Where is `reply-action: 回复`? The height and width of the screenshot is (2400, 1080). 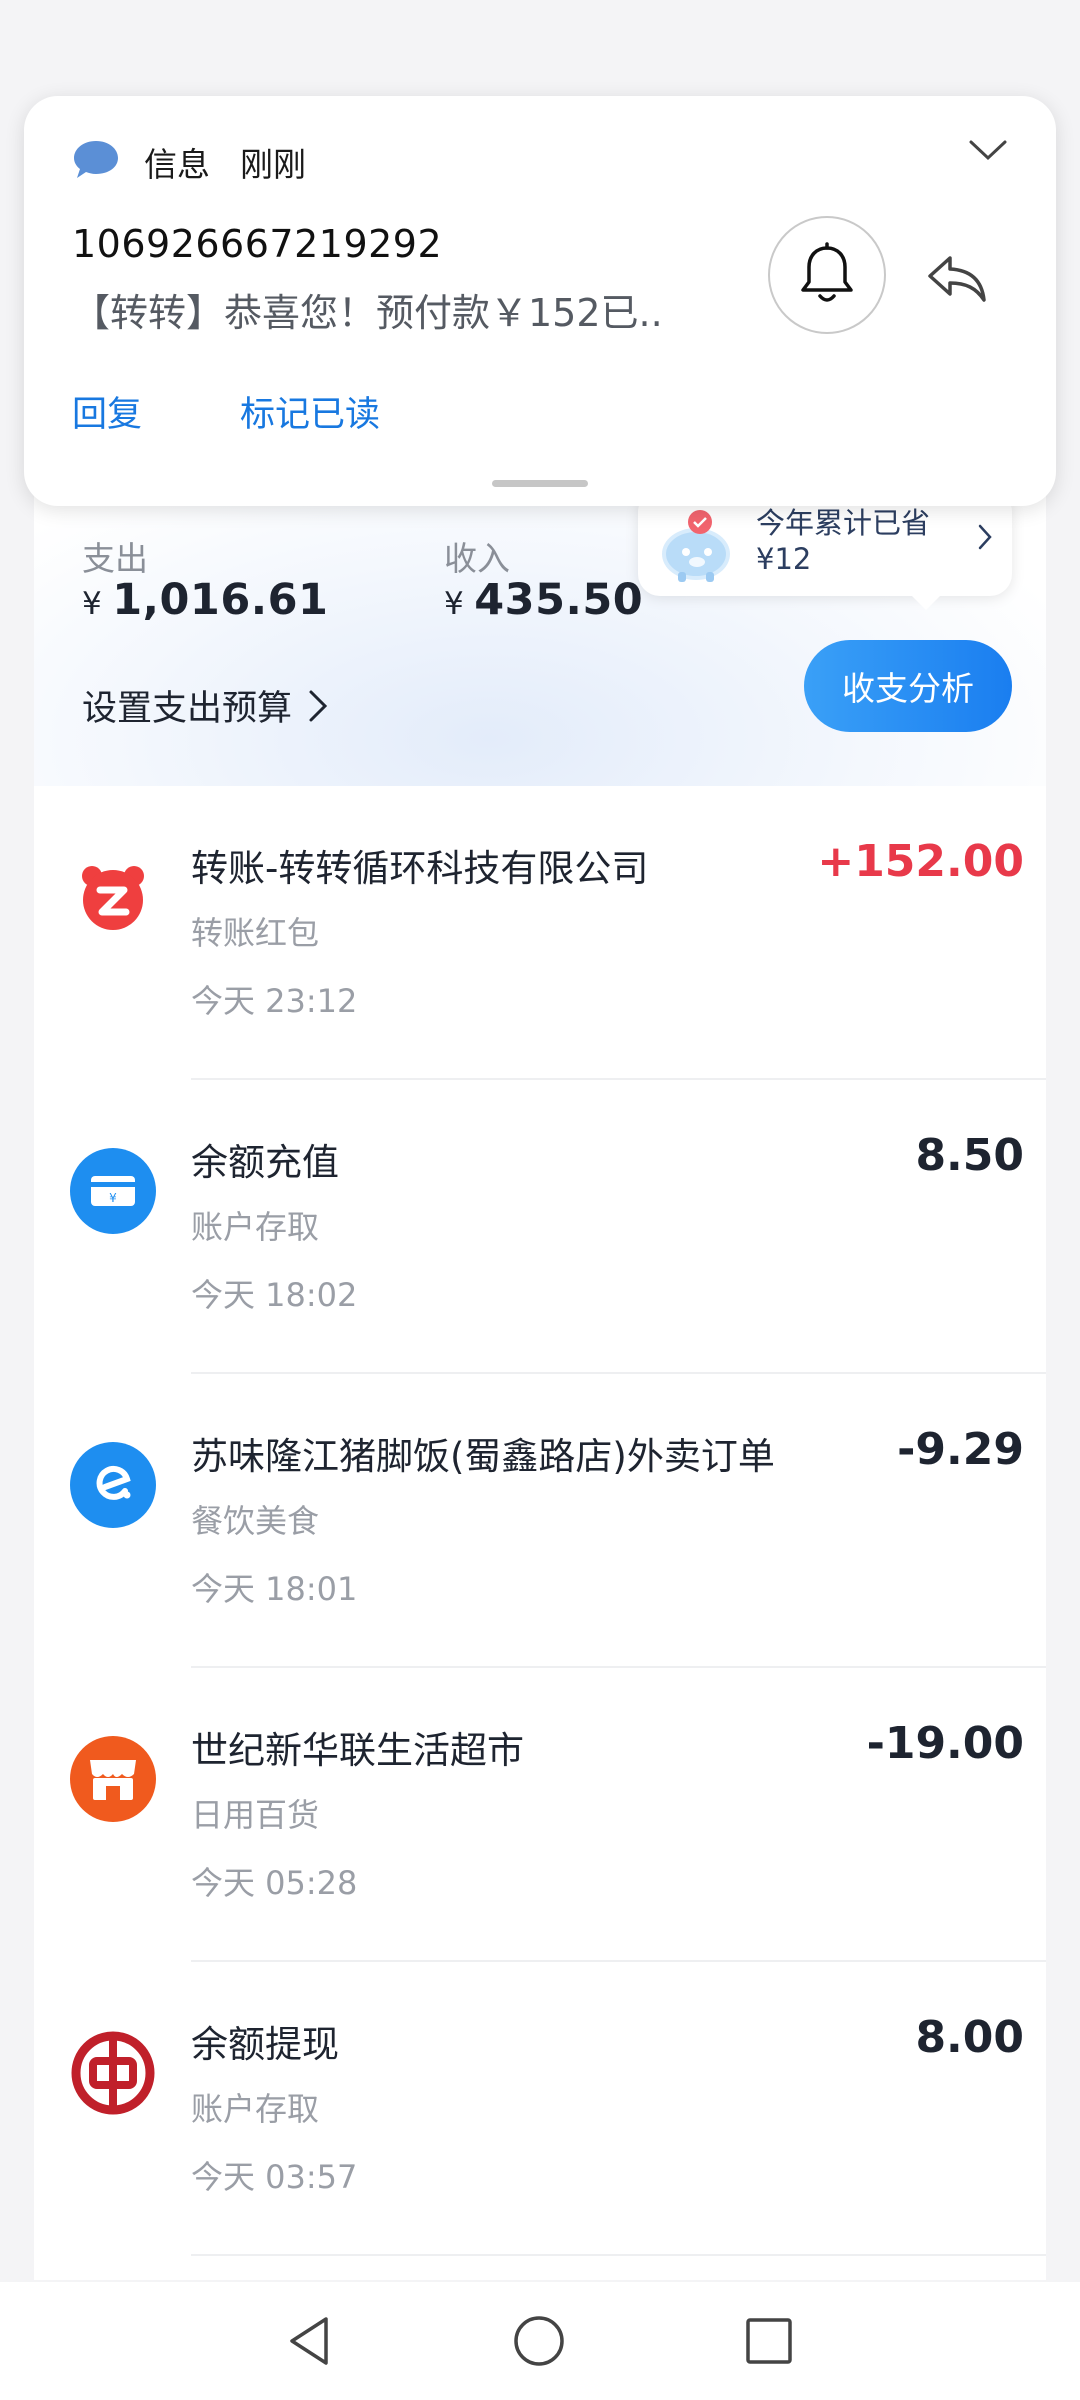
reply-action: 回复 is located at coordinates (107, 411).